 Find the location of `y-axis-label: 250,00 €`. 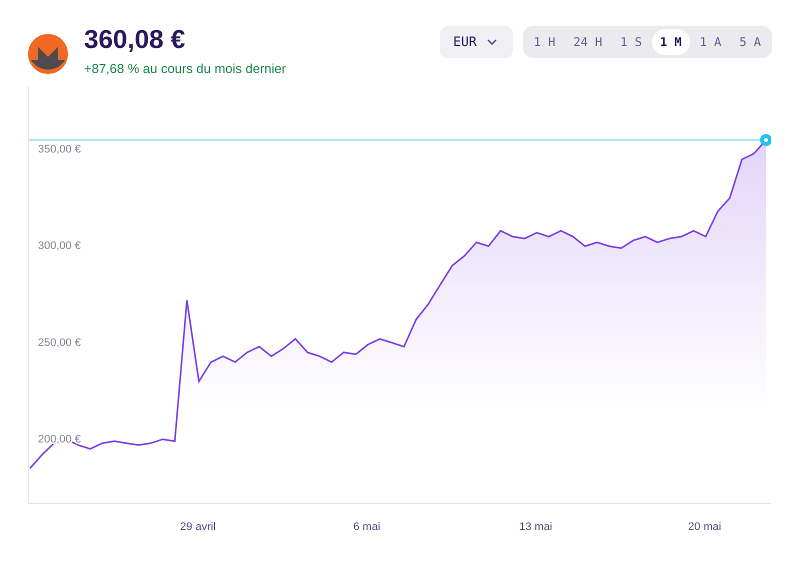

y-axis-label: 250,00 € is located at coordinates (59, 342).